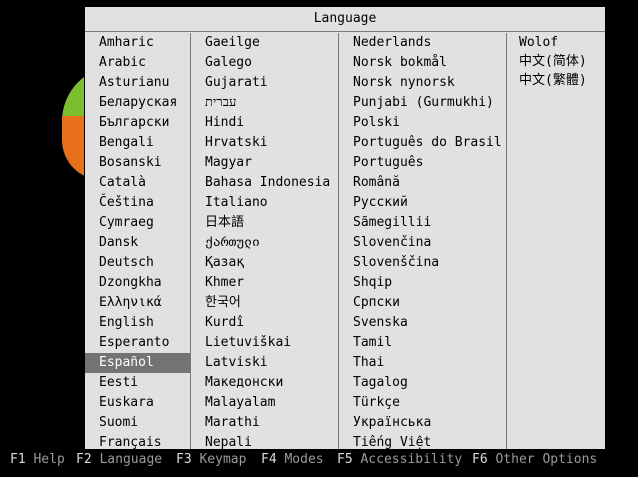 The image size is (638, 477). I want to click on language-option: Lietuviškai, so click(264, 343).